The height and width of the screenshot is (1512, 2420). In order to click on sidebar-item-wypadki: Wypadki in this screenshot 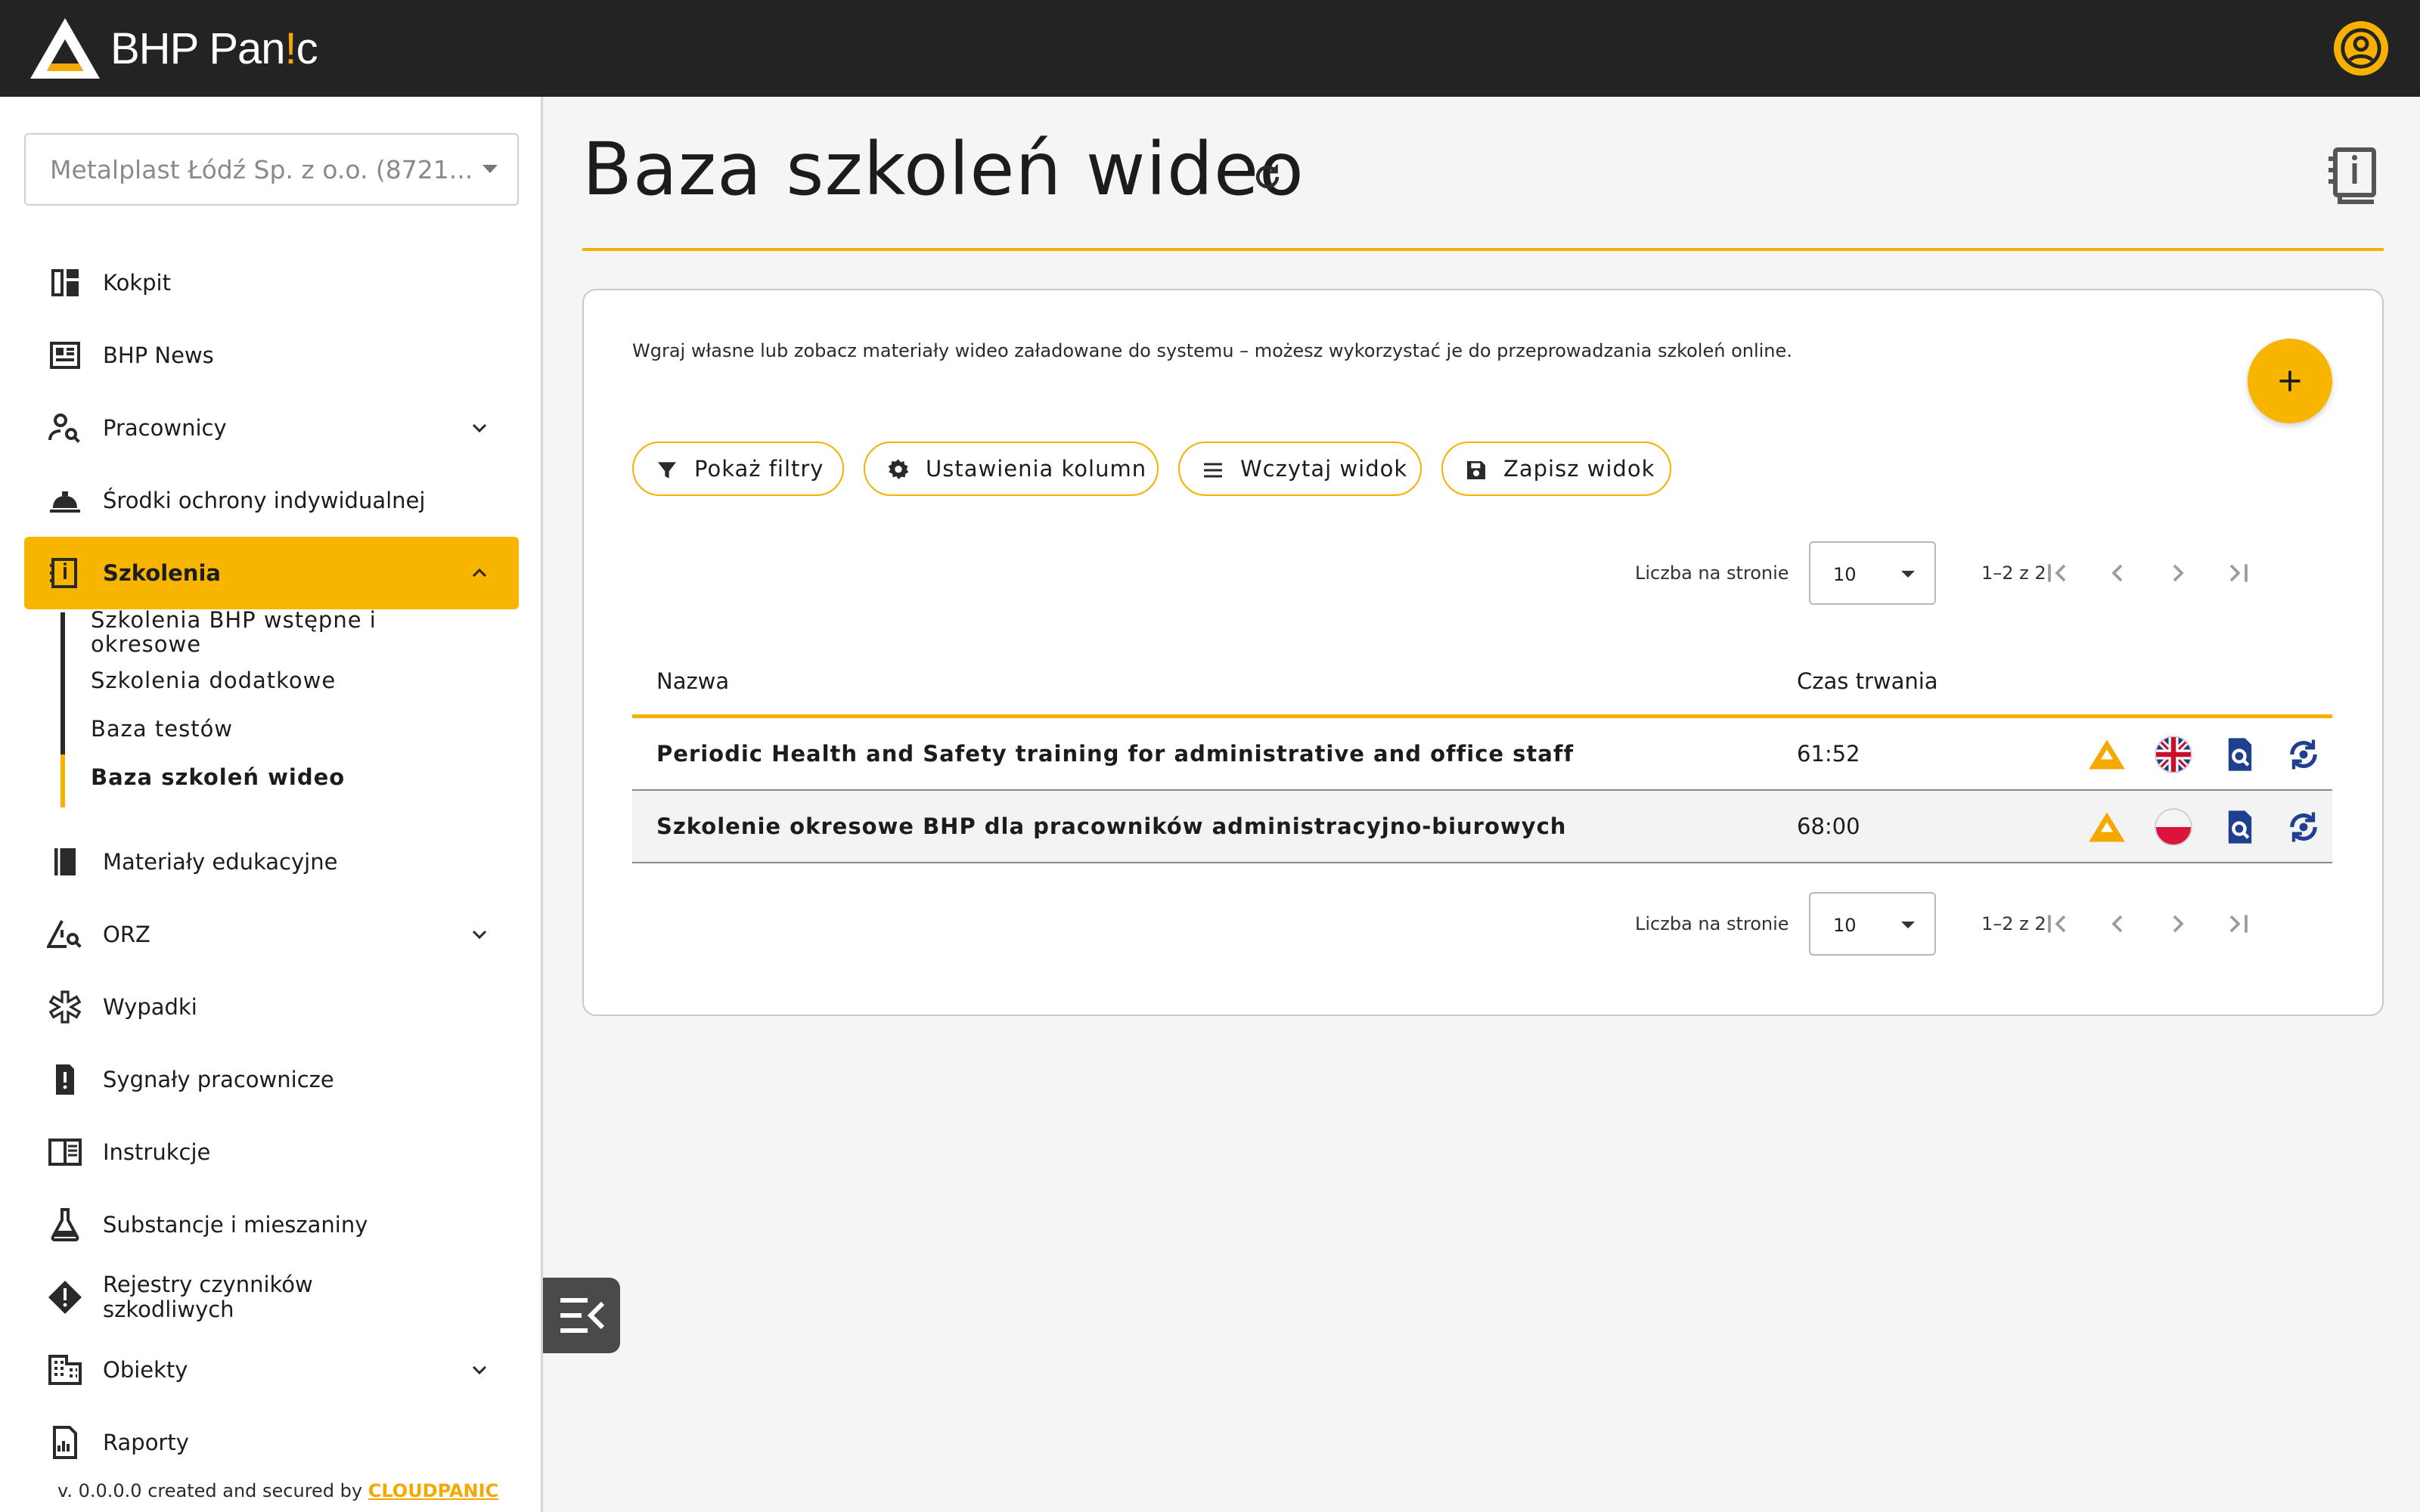, I will do `click(271, 1007)`.